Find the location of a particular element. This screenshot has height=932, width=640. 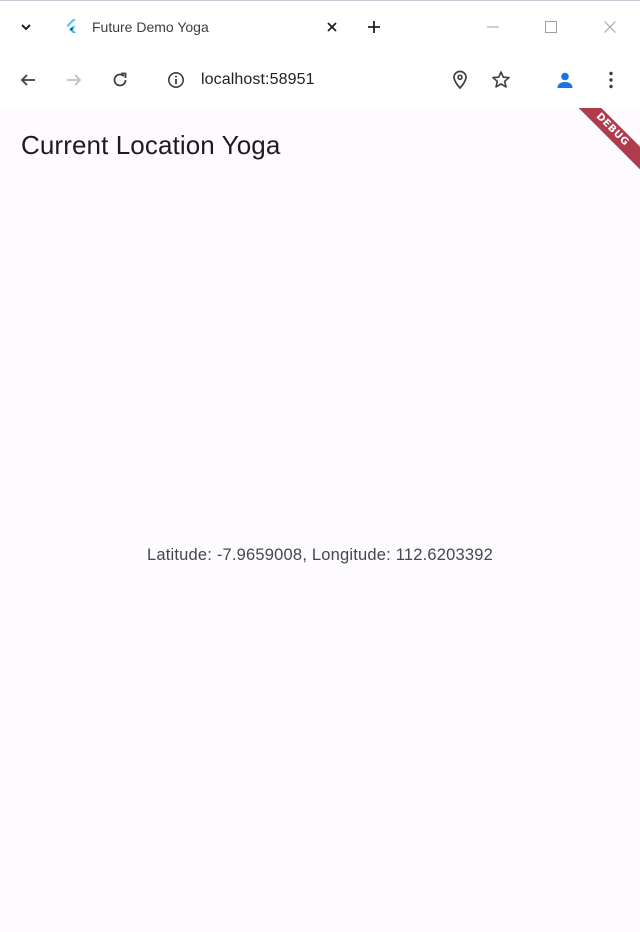

location-button is located at coordinates (460, 80).